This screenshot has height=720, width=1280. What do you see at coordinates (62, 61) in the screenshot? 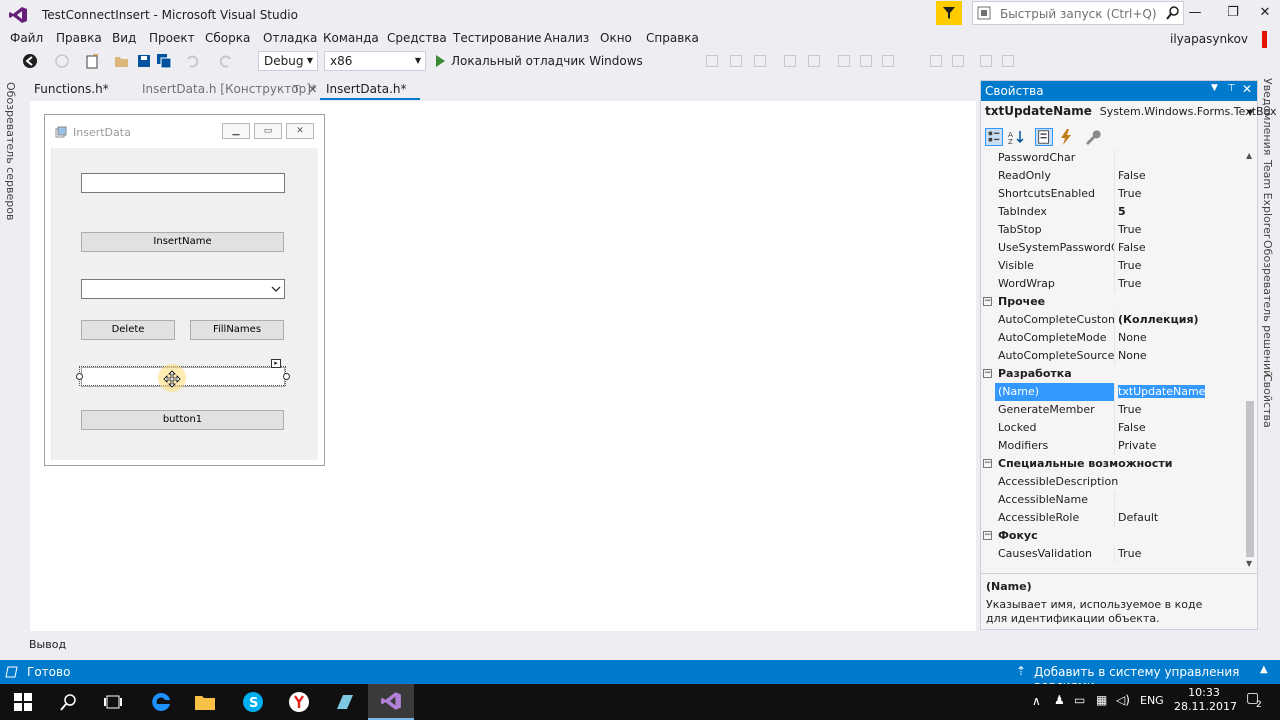
I see `navigate-forward-icon` at bounding box center [62, 61].